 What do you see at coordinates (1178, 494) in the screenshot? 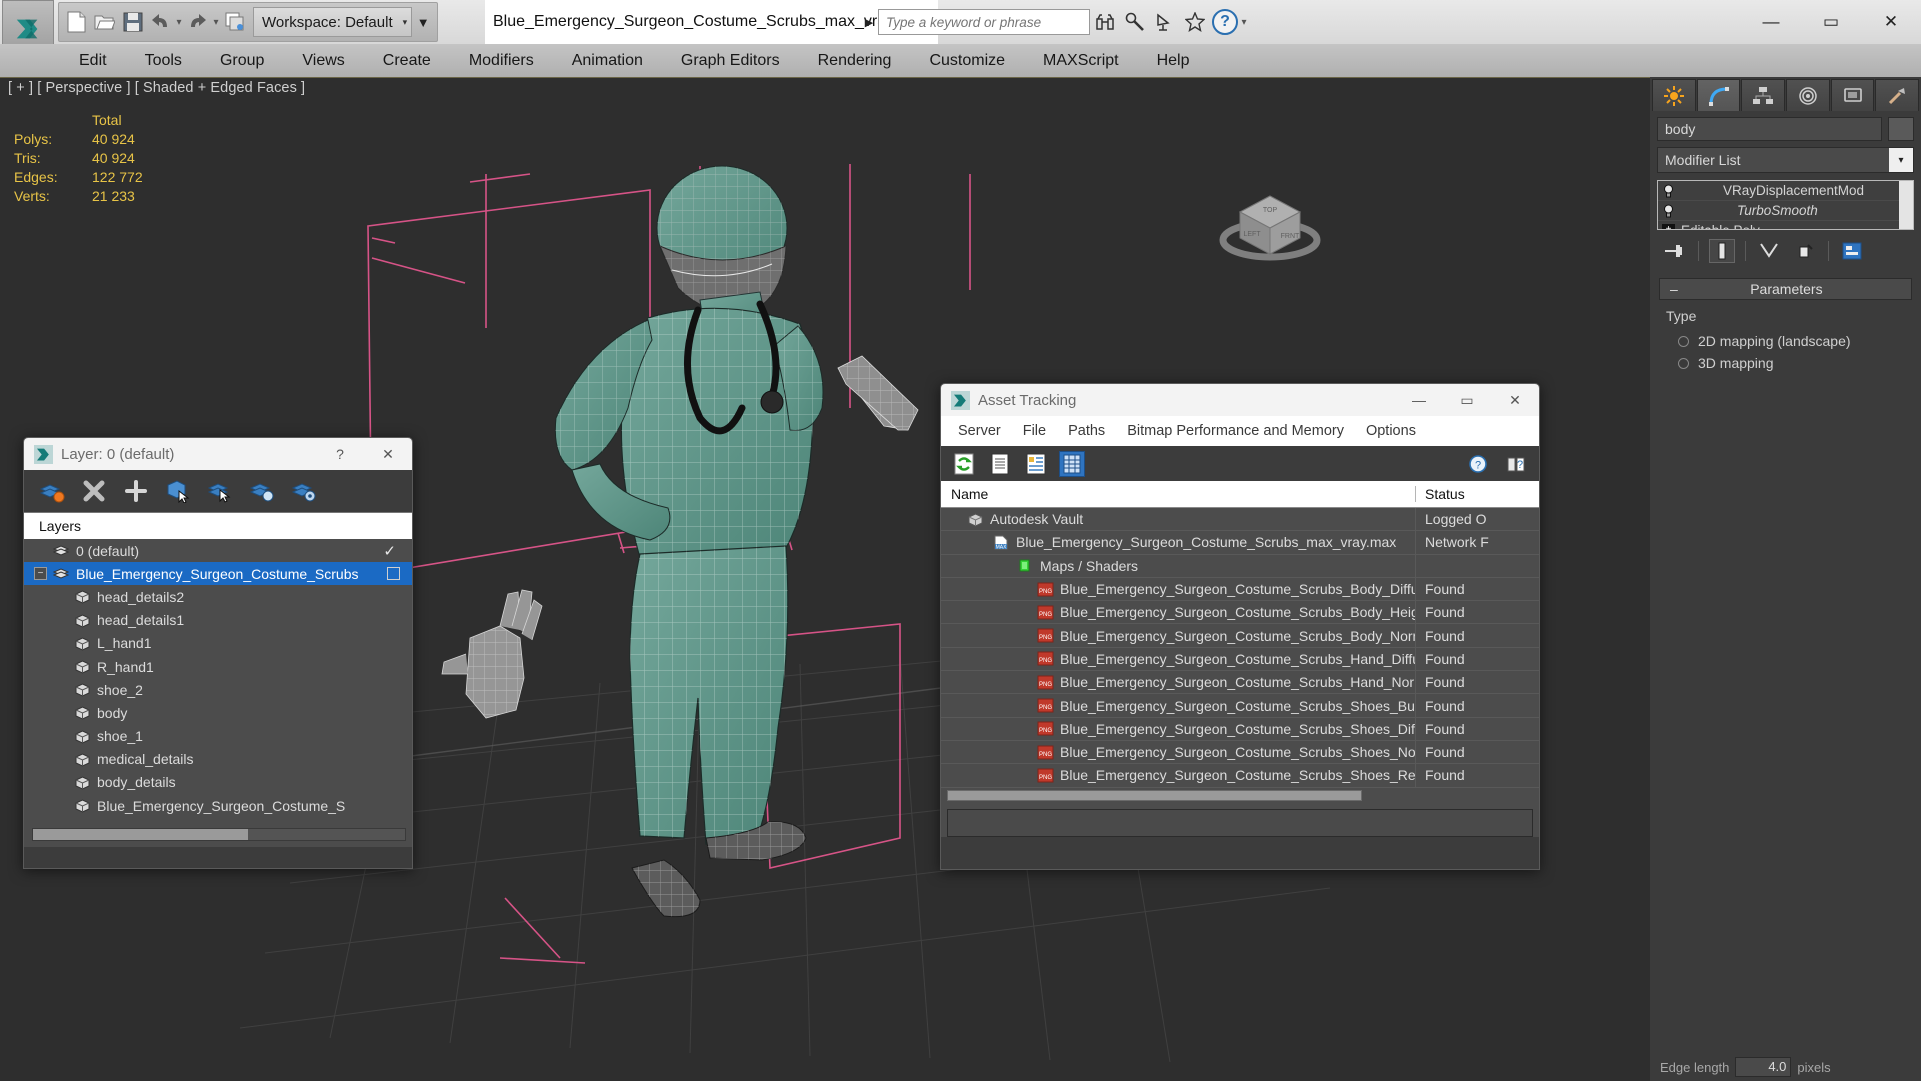
I see `column-header-name: Name` at bounding box center [1178, 494].